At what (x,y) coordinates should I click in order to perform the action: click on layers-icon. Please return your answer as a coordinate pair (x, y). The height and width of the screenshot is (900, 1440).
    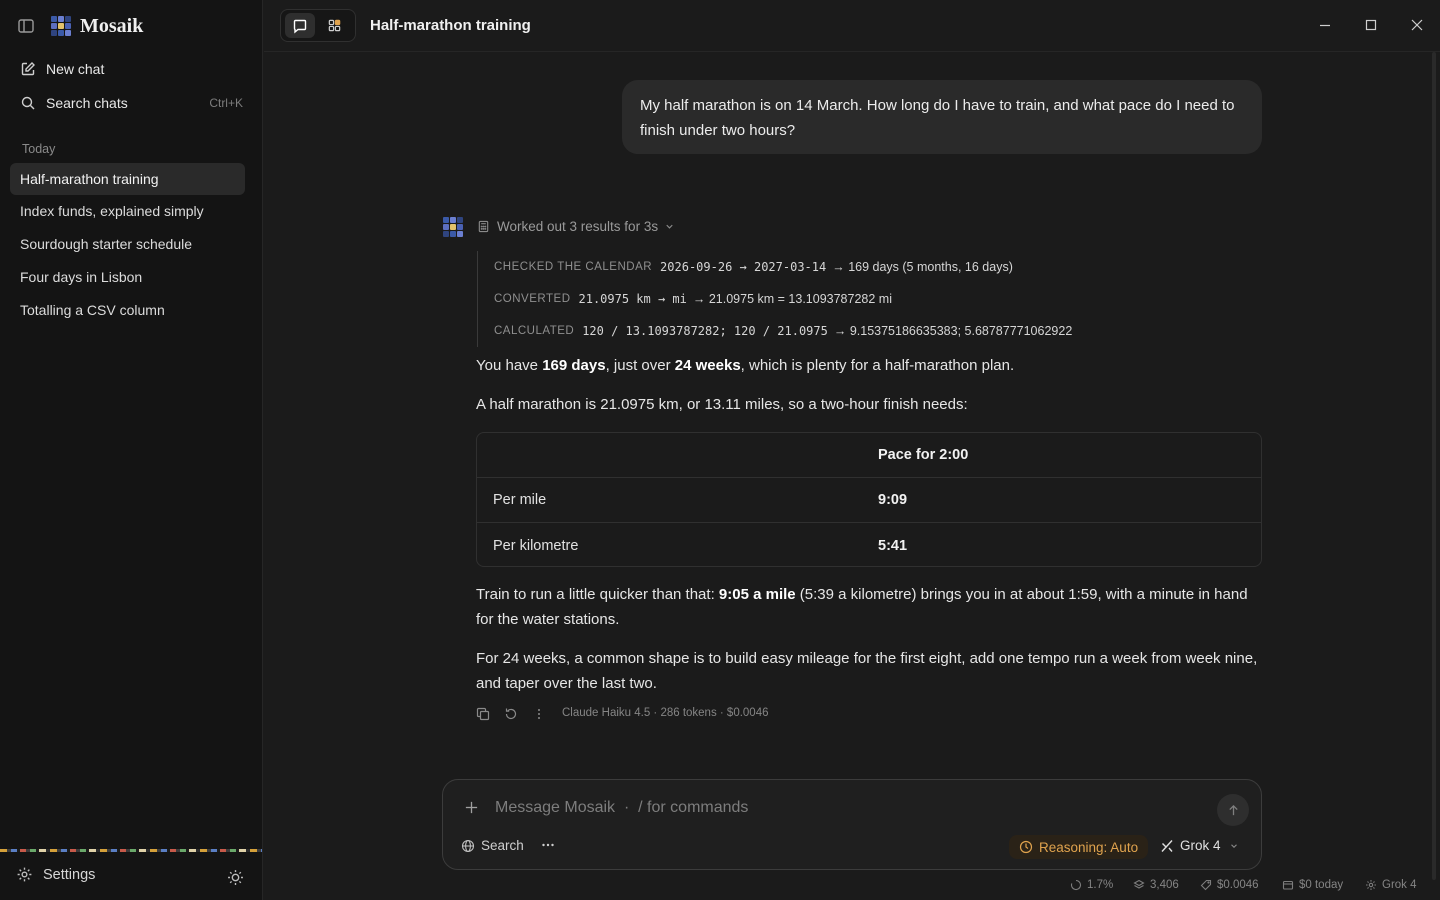
    Looking at the image, I should click on (1139, 885).